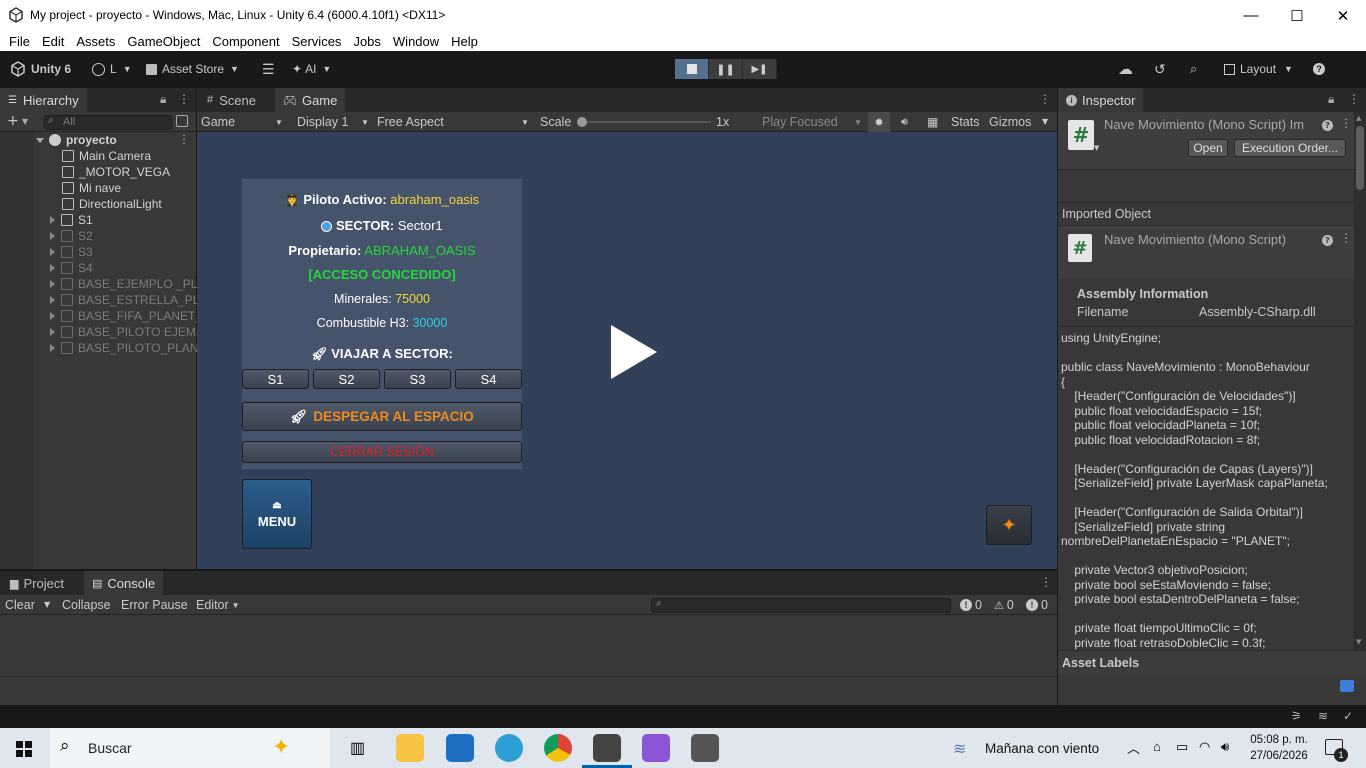 This screenshot has height=768, width=1366. Describe the element at coordinates (20, 605) in the screenshot. I see `clear-button: Clear` at that location.